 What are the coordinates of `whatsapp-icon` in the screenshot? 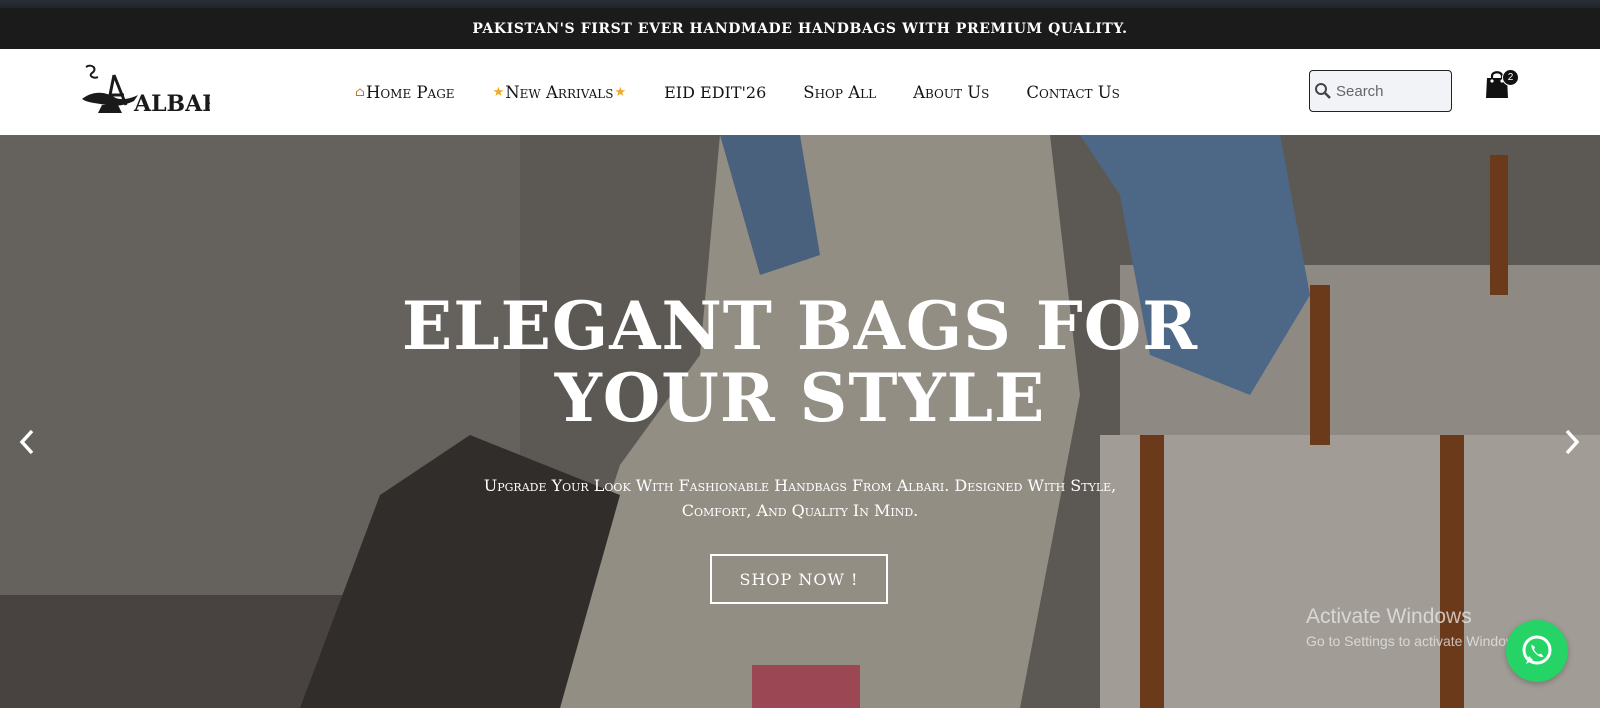 It's located at (1537, 650).